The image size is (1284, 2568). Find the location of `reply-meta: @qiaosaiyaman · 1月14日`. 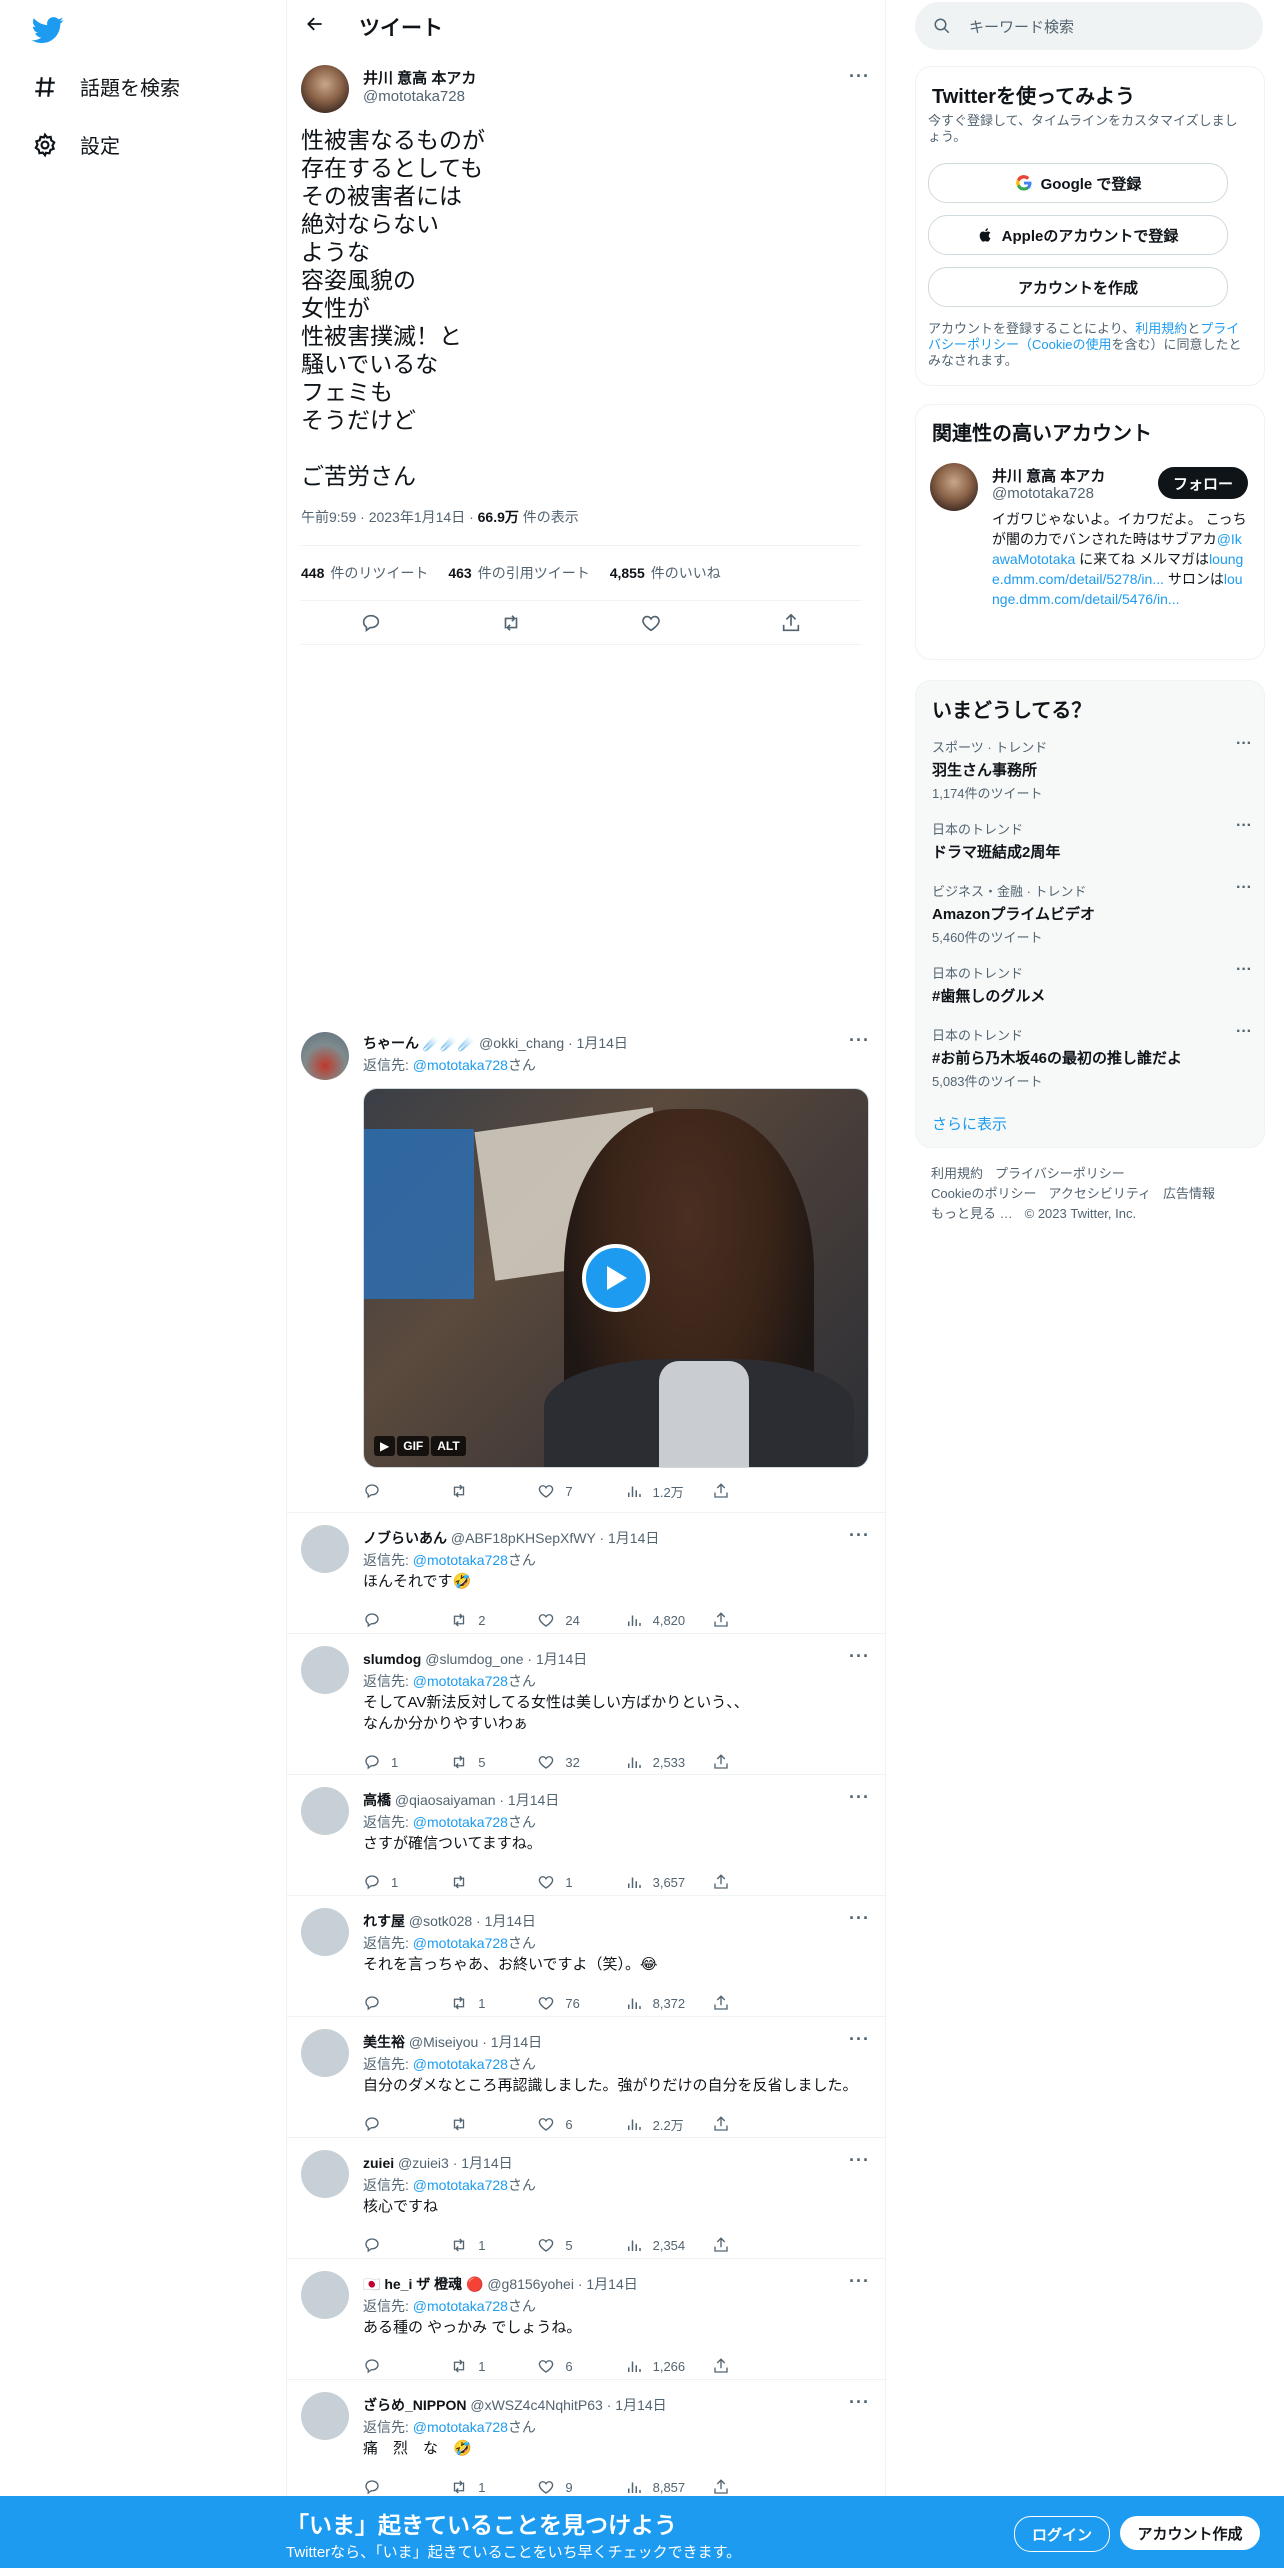

reply-meta: @qiaosaiyaman · 1月14日 is located at coordinates (475, 1800).